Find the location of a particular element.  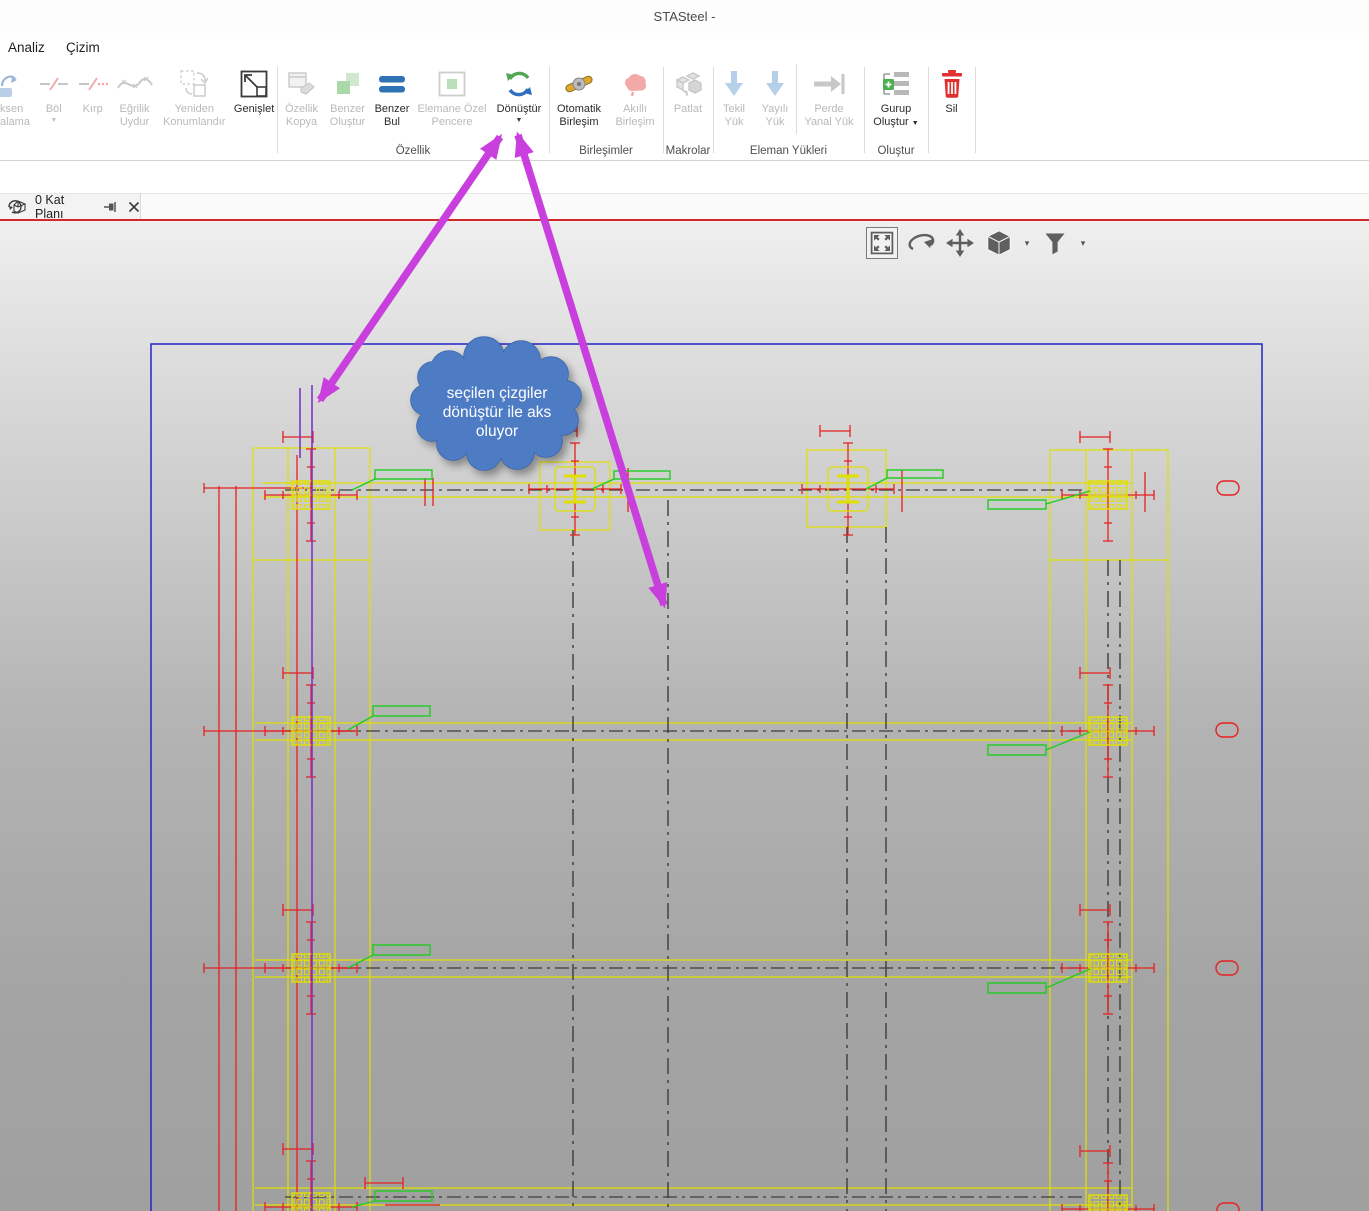

titlebar: STASteel - is located at coordinates (684, 16).